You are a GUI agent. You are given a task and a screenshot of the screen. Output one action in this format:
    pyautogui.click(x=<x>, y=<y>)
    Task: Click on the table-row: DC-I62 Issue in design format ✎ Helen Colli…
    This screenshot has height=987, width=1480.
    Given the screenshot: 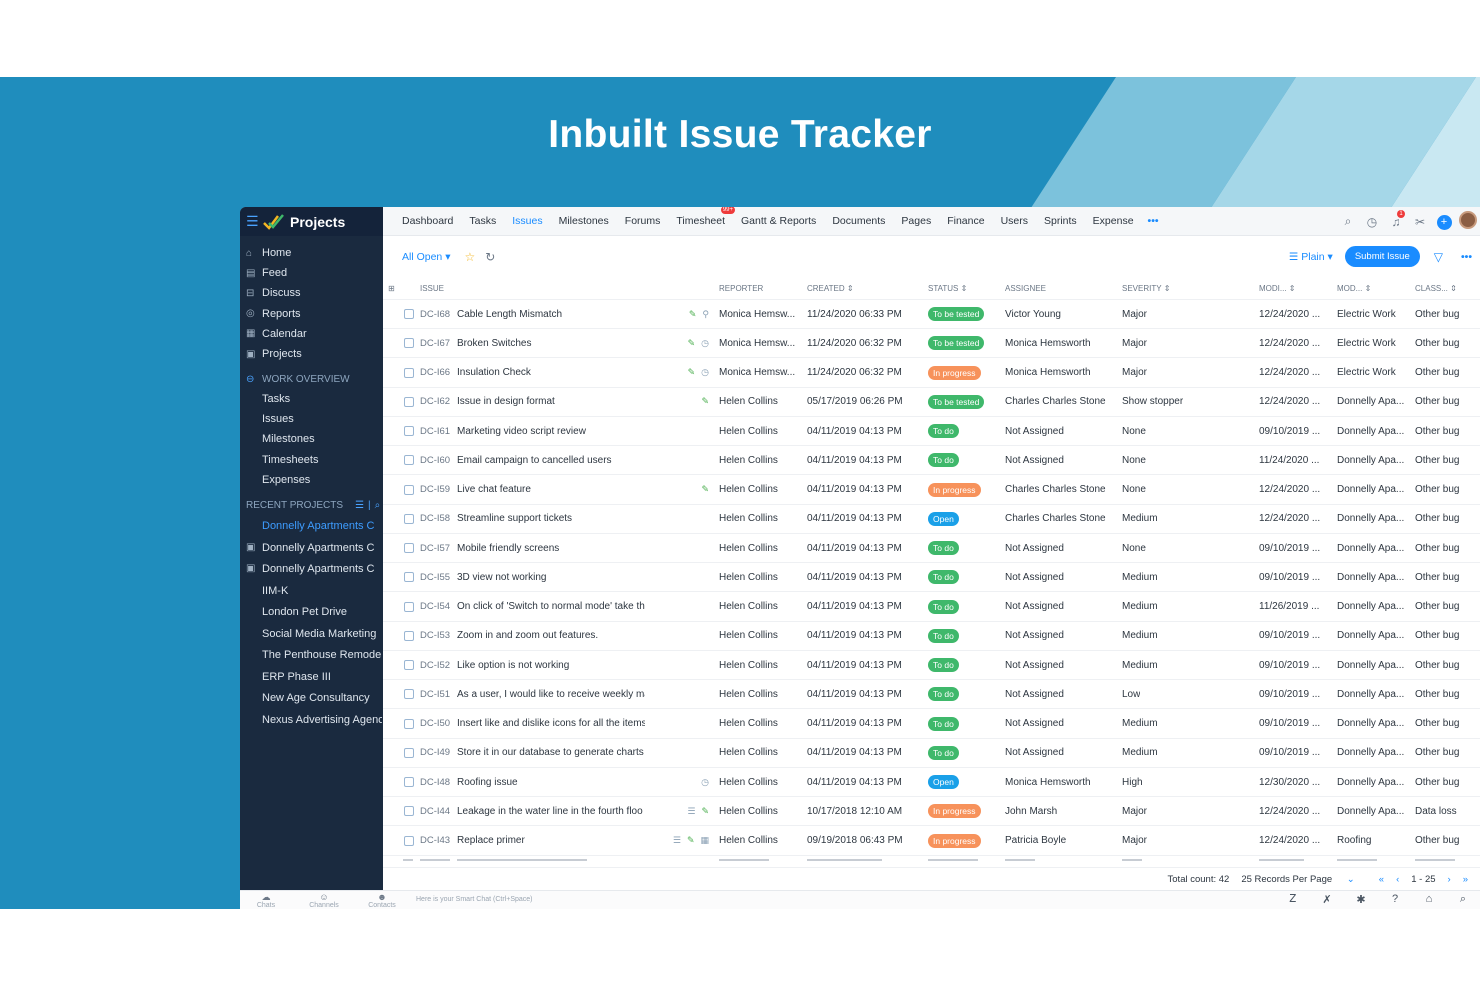 What is the action you would take?
    pyautogui.click(x=931, y=402)
    